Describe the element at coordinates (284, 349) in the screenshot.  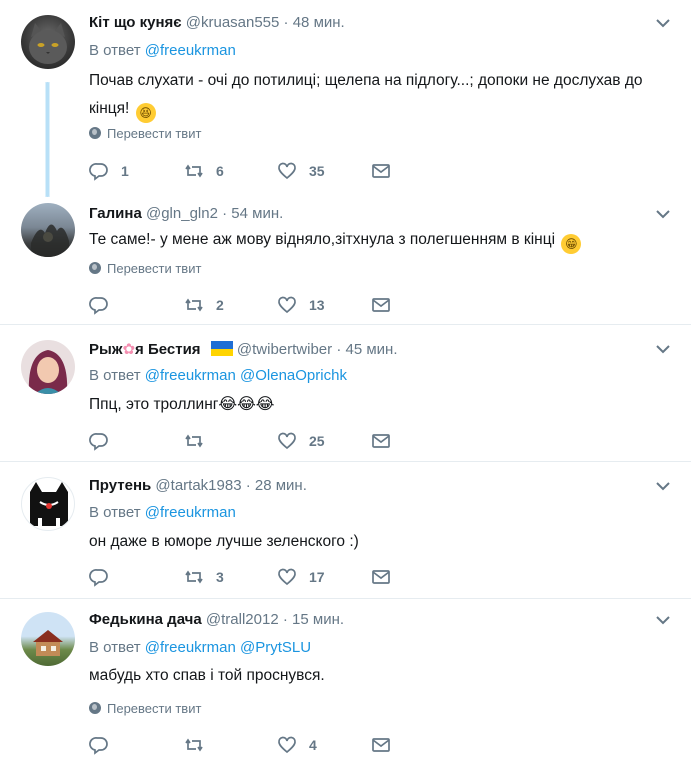
I see `user-handle: @twibertwiber` at that location.